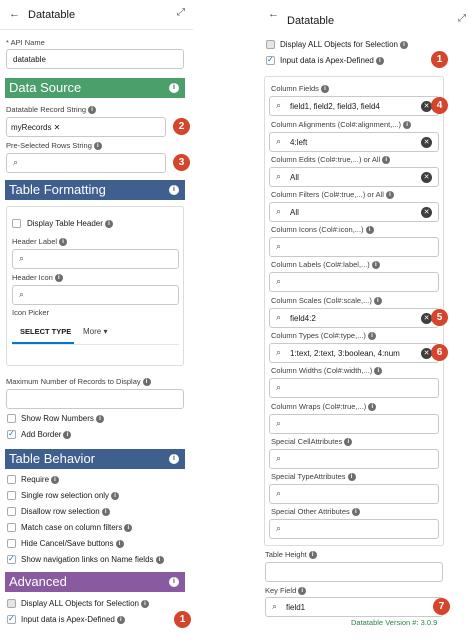 The width and height of the screenshot is (474, 640). Describe the element at coordinates (65, 511) in the screenshot. I see `disallow-row-label: Disallow row selection i` at that location.